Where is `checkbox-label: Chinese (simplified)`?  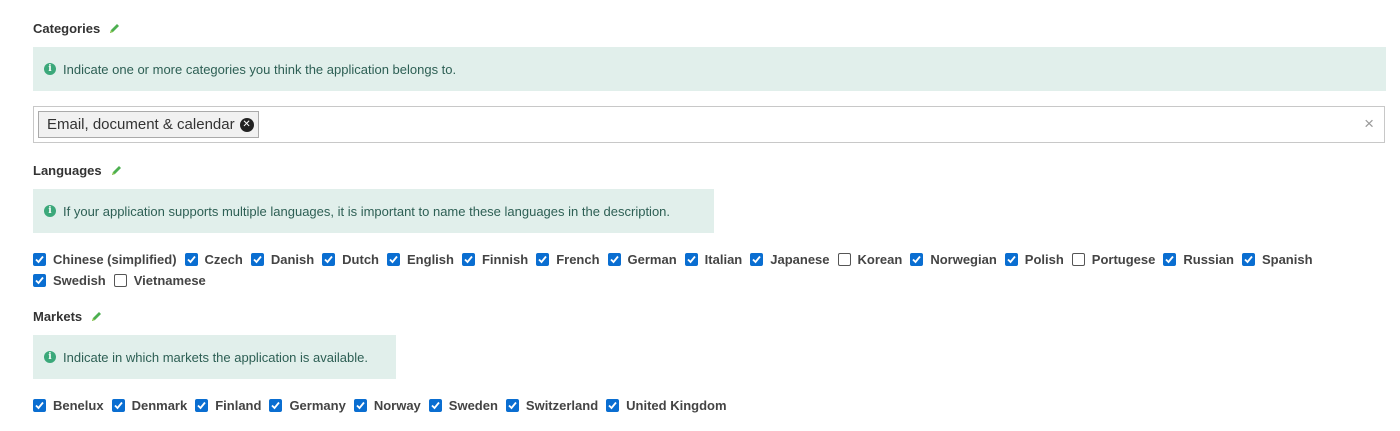
checkbox-label: Chinese (simplified) is located at coordinates (115, 259).